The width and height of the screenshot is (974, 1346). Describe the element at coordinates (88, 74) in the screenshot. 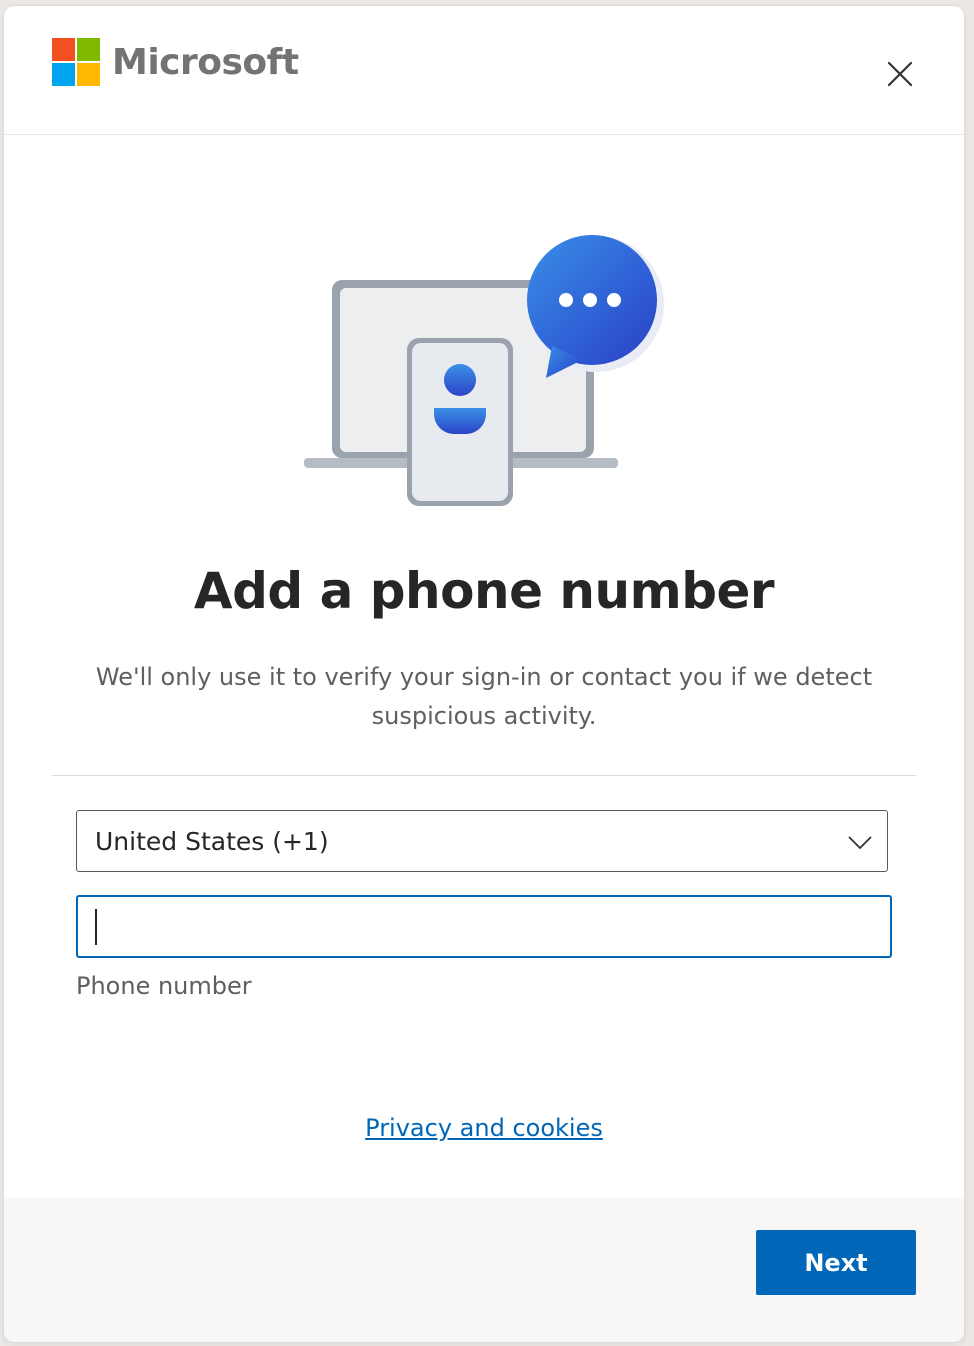

I see `logo-square-yellow` at that location.